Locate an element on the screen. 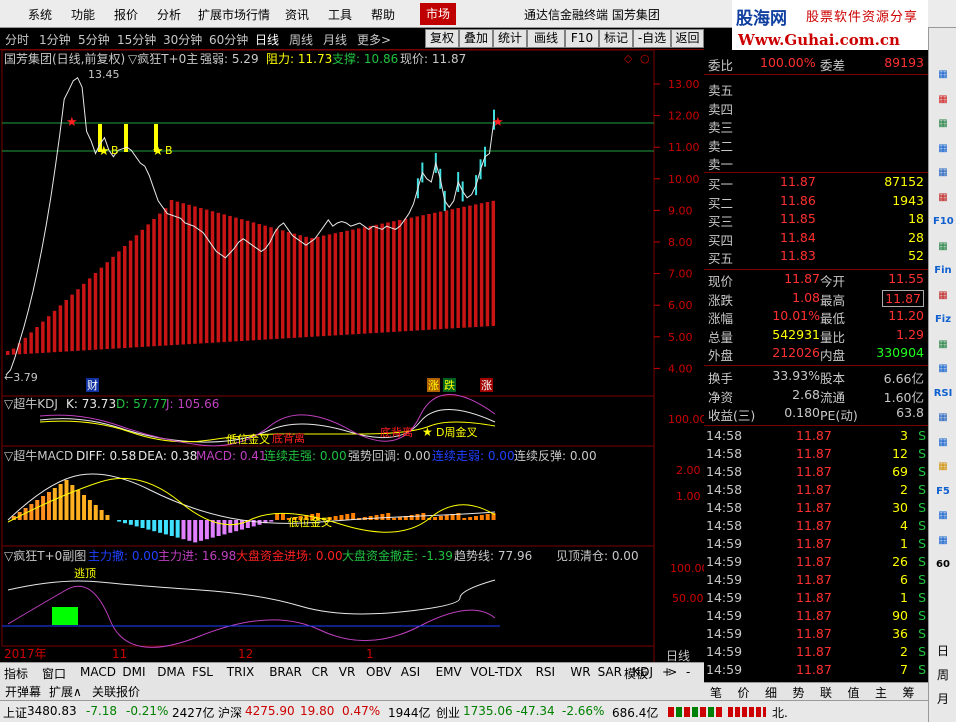 This screenshot has height=722, width=956. menu-function: 功能 is located at coordinates (83, 14).